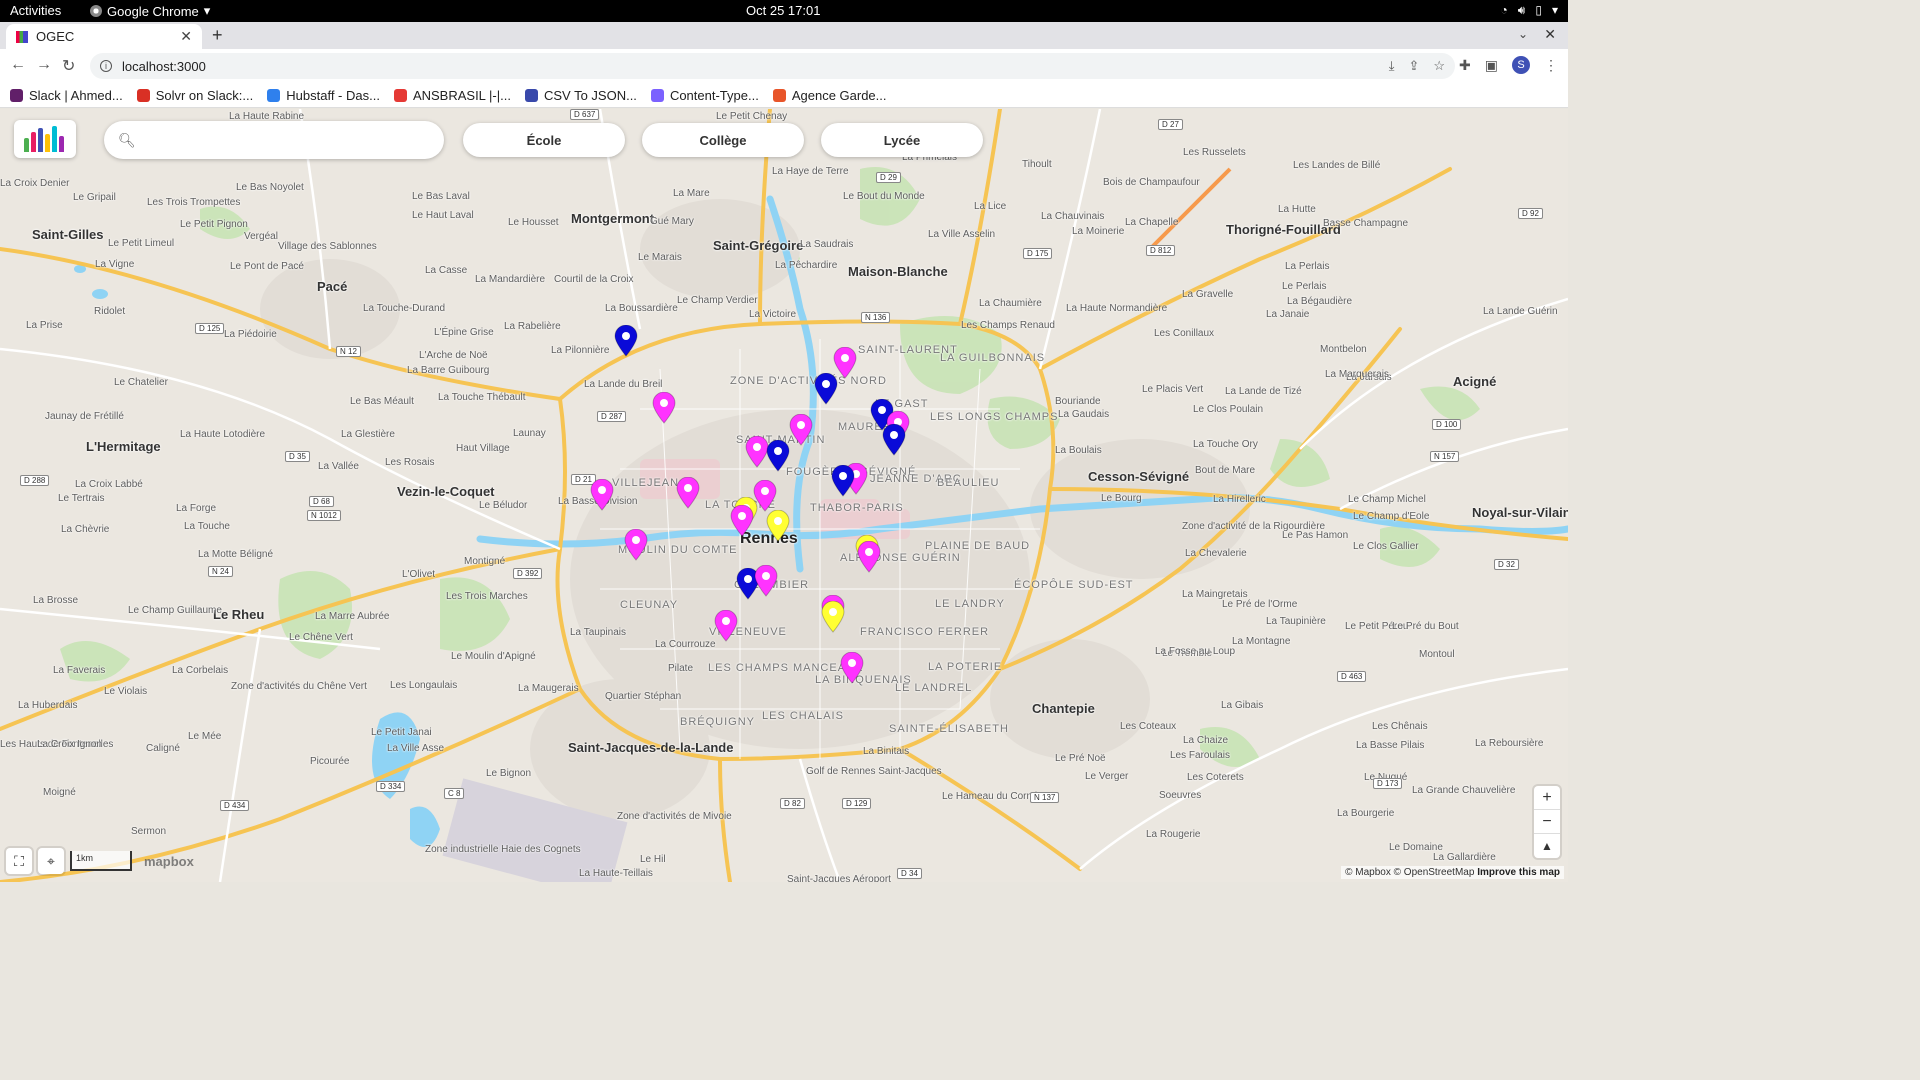 The height and width of the screenshot is (1080, 1920). Describe the element at coordinates (35, 183) in the screenshot. I see `locality-label: La Croix Denier` at that location.